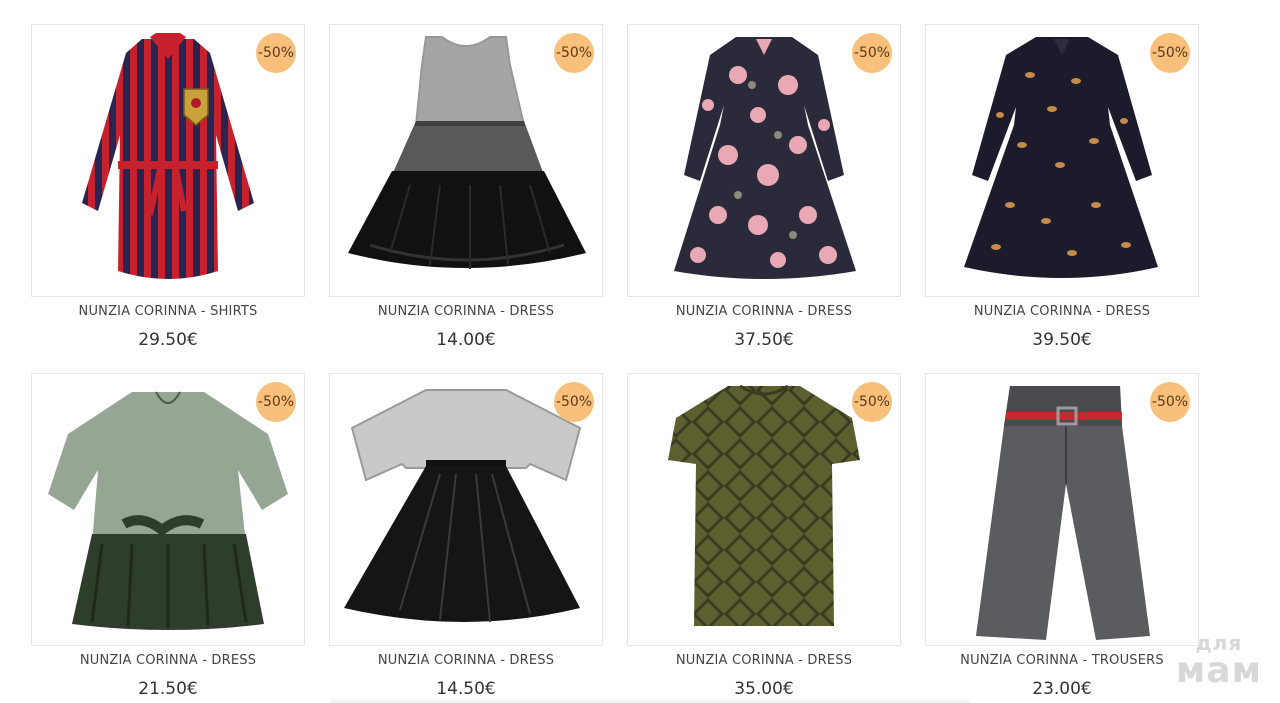 The width and height of the screenshot is (1280, 703). What do you see at coordinates (466, 340) in the screenshot?
I see `product-price: 14.00€` at bounding box center [466, 340].